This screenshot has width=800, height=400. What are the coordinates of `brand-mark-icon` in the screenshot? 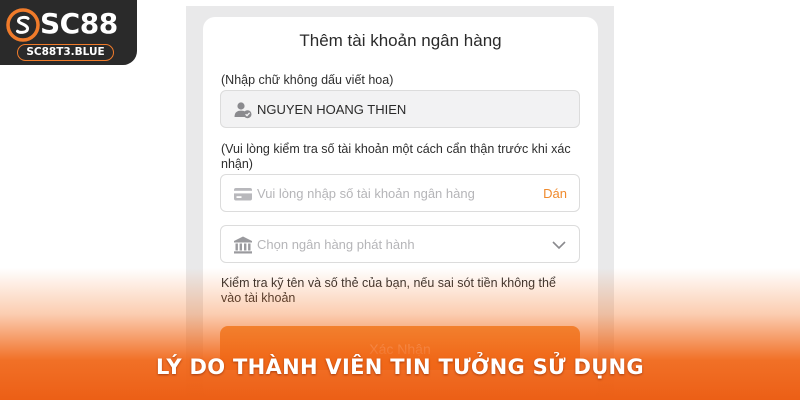 It's located at (23, 25).